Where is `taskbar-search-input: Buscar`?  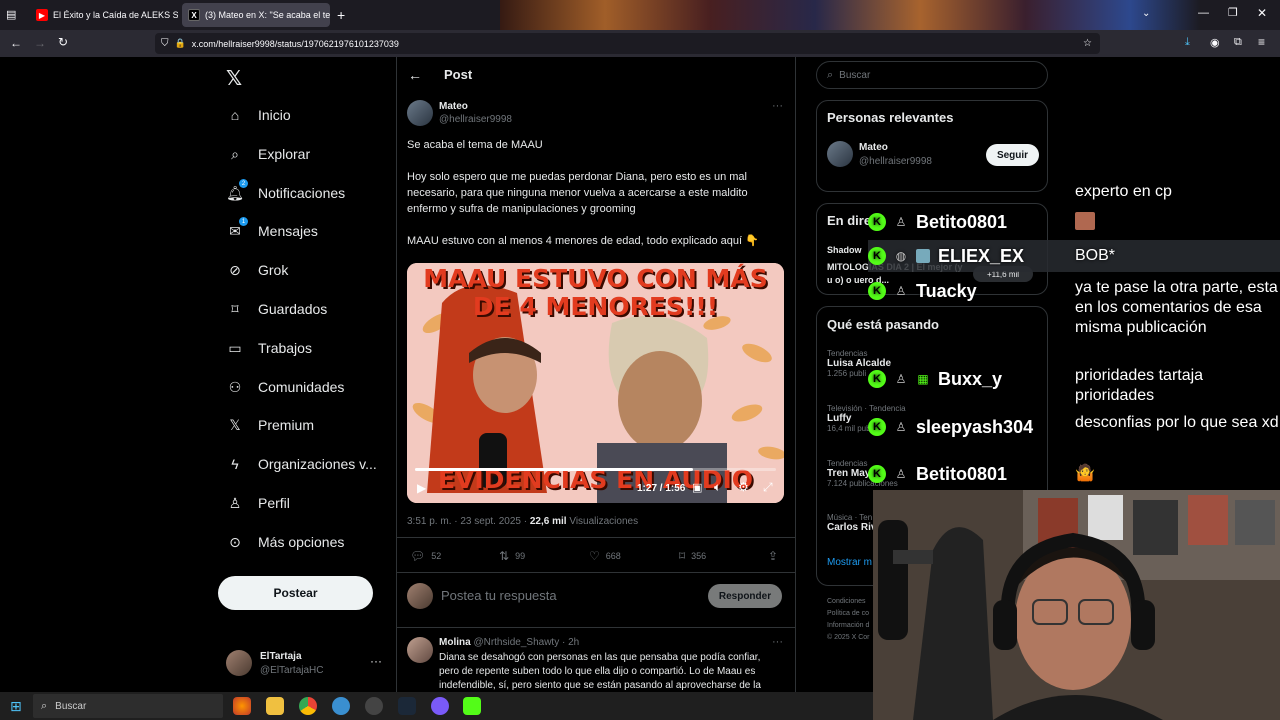
taskbar-search-input: Buscar is located at coordinates (70, 706).